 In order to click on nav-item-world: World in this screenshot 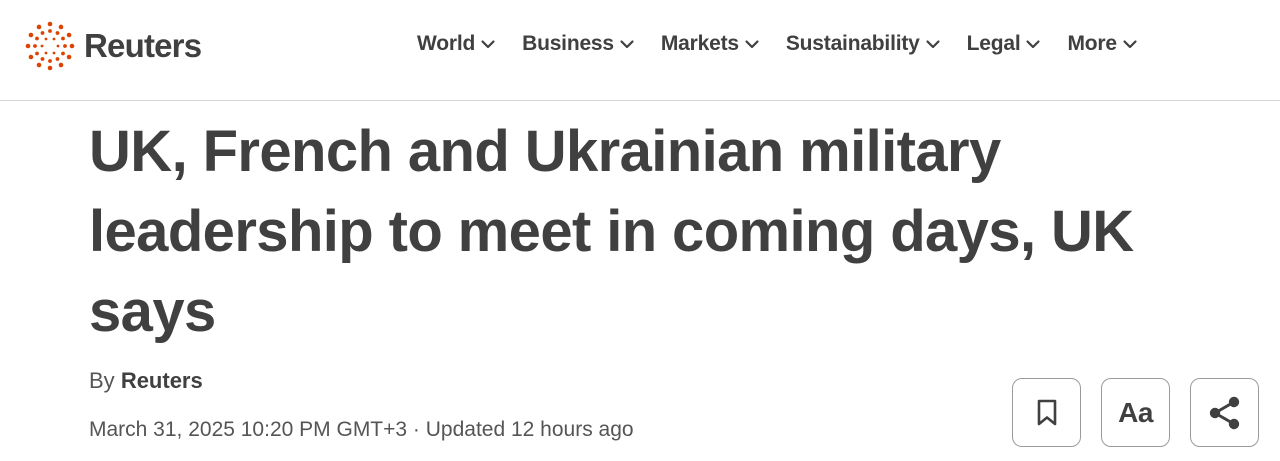, I will do `click(456, 44)`.